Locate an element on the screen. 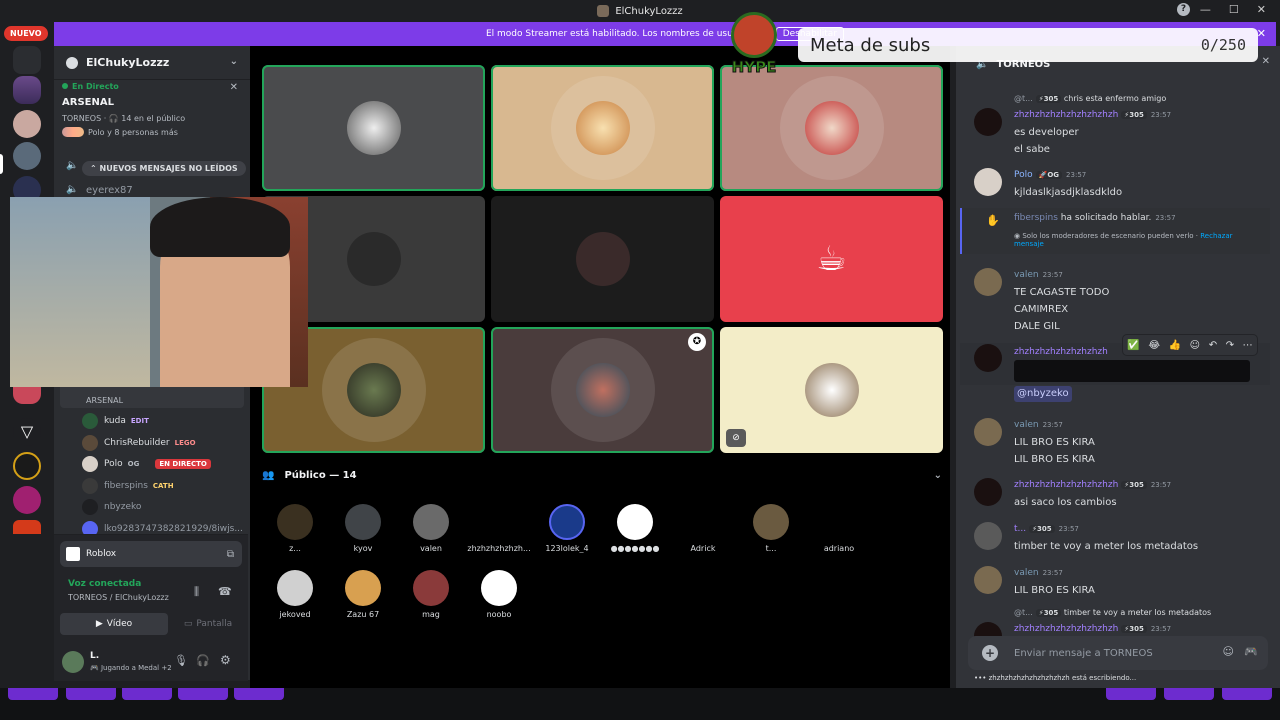 The image size is (1280, 720). speaker-tile: ☕ is located at coordinates (831, 259).